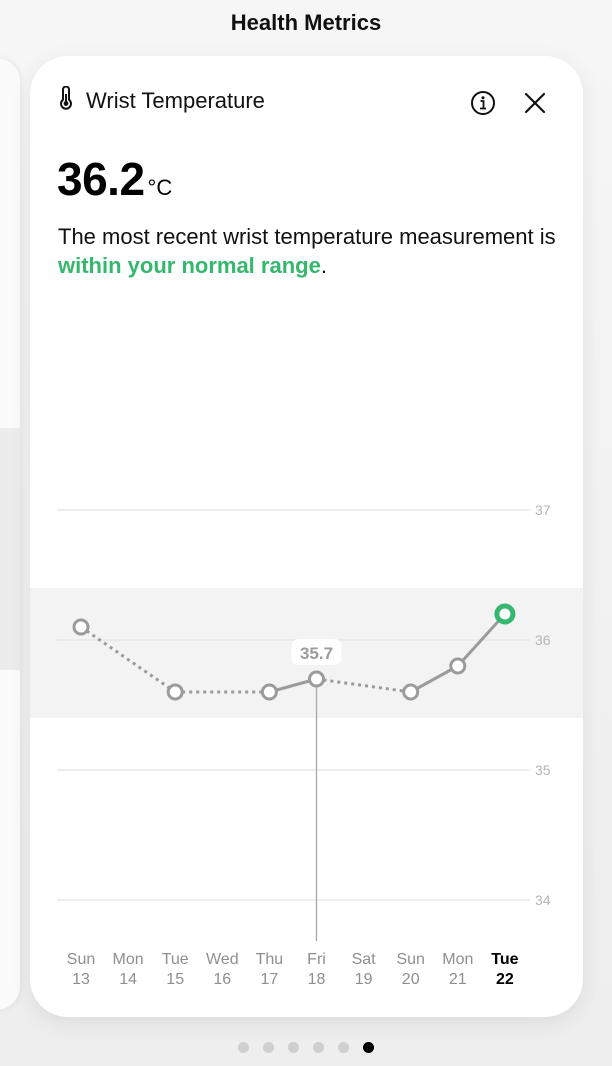  Describe the element at coordinates (505, 979) in the screenshot. I see `x-tick-date: 22` at that location.